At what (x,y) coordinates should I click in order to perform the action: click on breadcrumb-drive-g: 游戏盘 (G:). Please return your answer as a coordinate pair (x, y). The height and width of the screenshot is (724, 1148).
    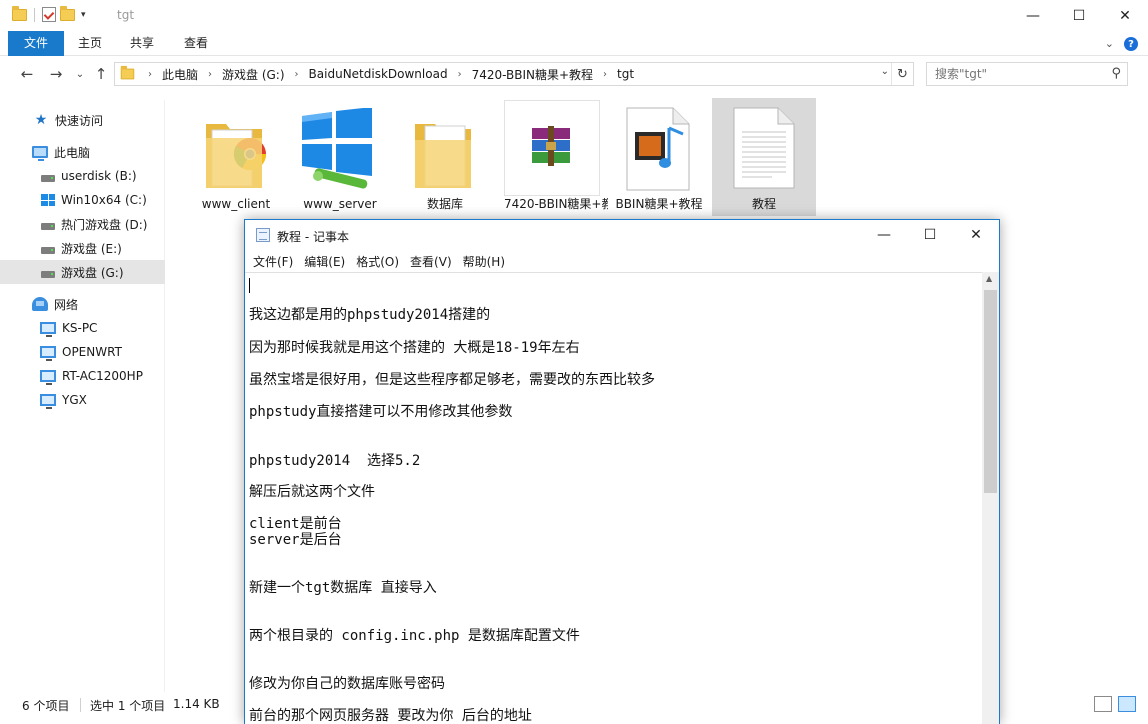
    Looking at the image, I should click on (253, 74).